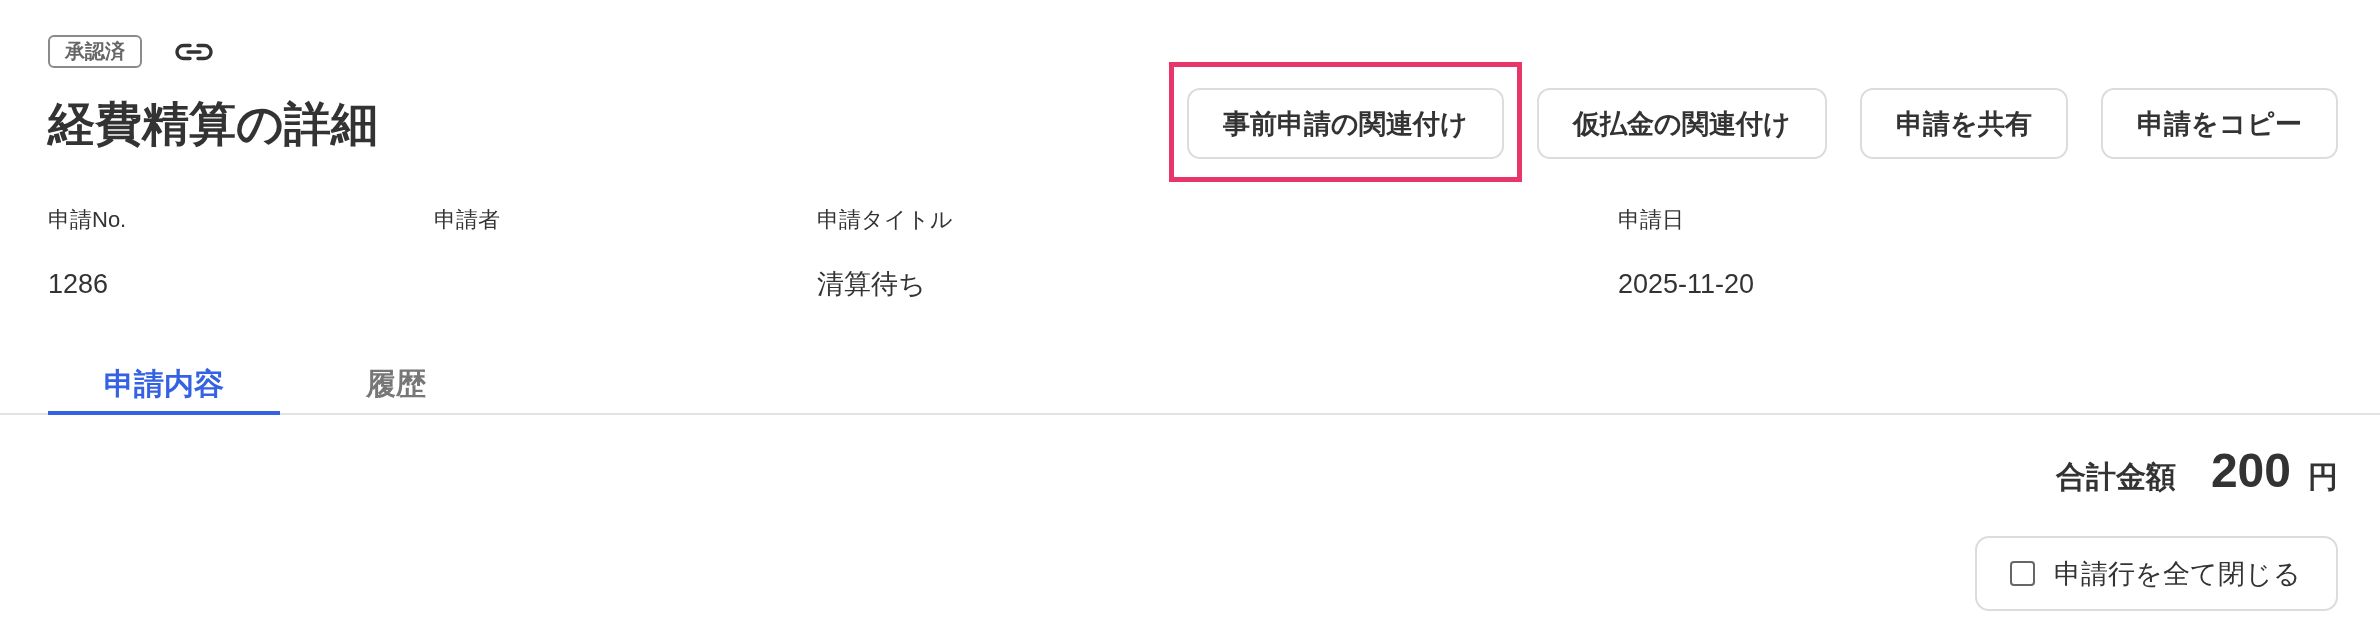 This screenshot has width=2380, height=638. Describe the element at coordinates (2323, 477) in the screenshot. I see `currency-unit: 円` at that location.